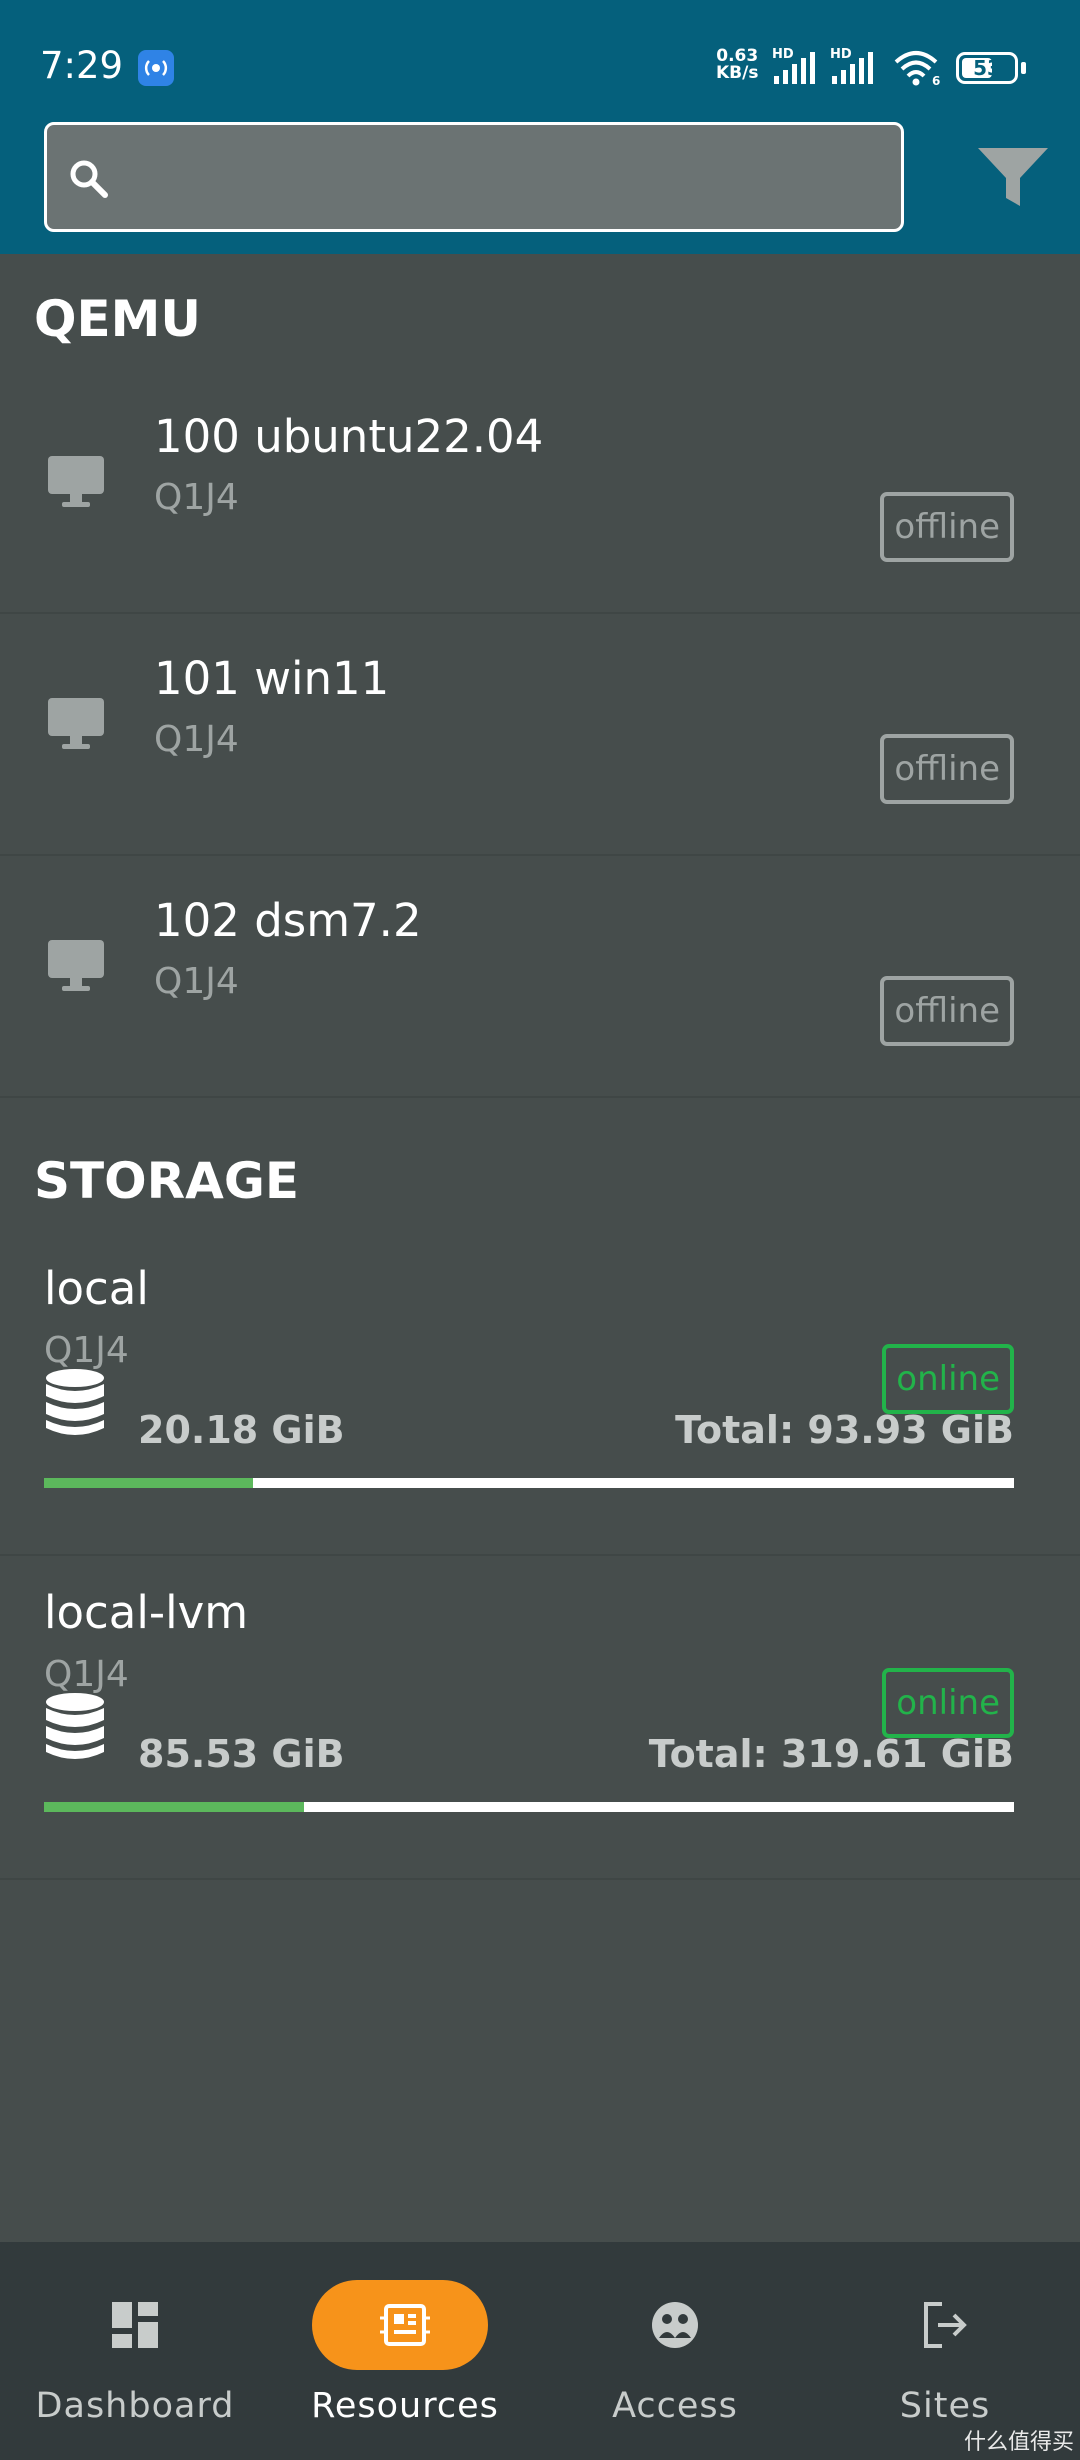 The height and width of the screenshot is (2460, 1080). I want to click on access-icon, so click(675, 2325).